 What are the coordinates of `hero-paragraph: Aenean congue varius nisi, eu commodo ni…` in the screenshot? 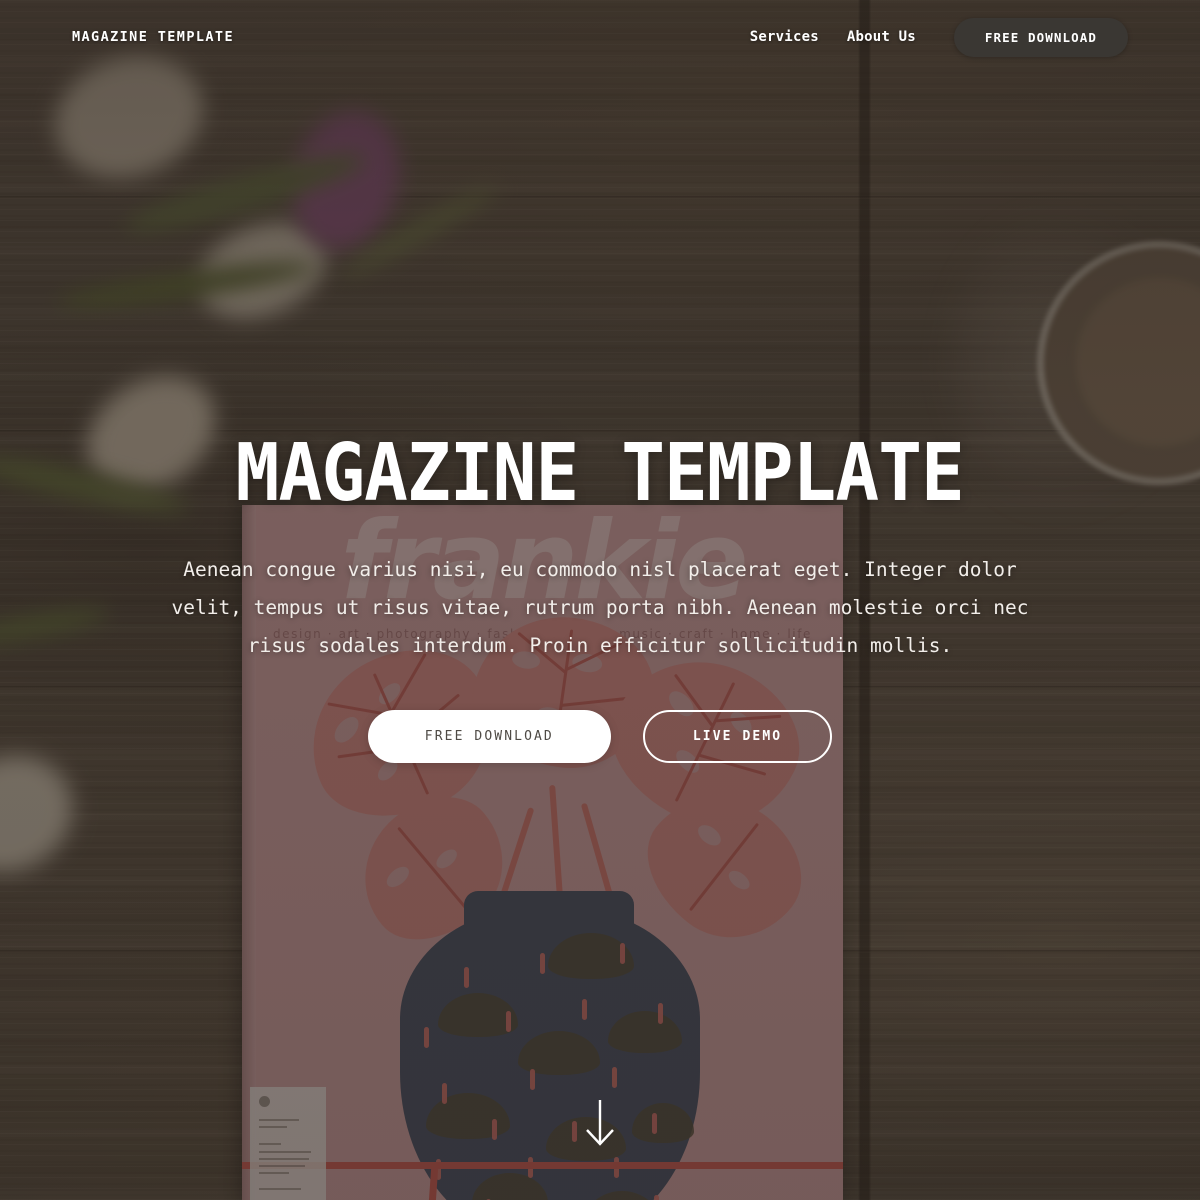 It's located at (600, 607).